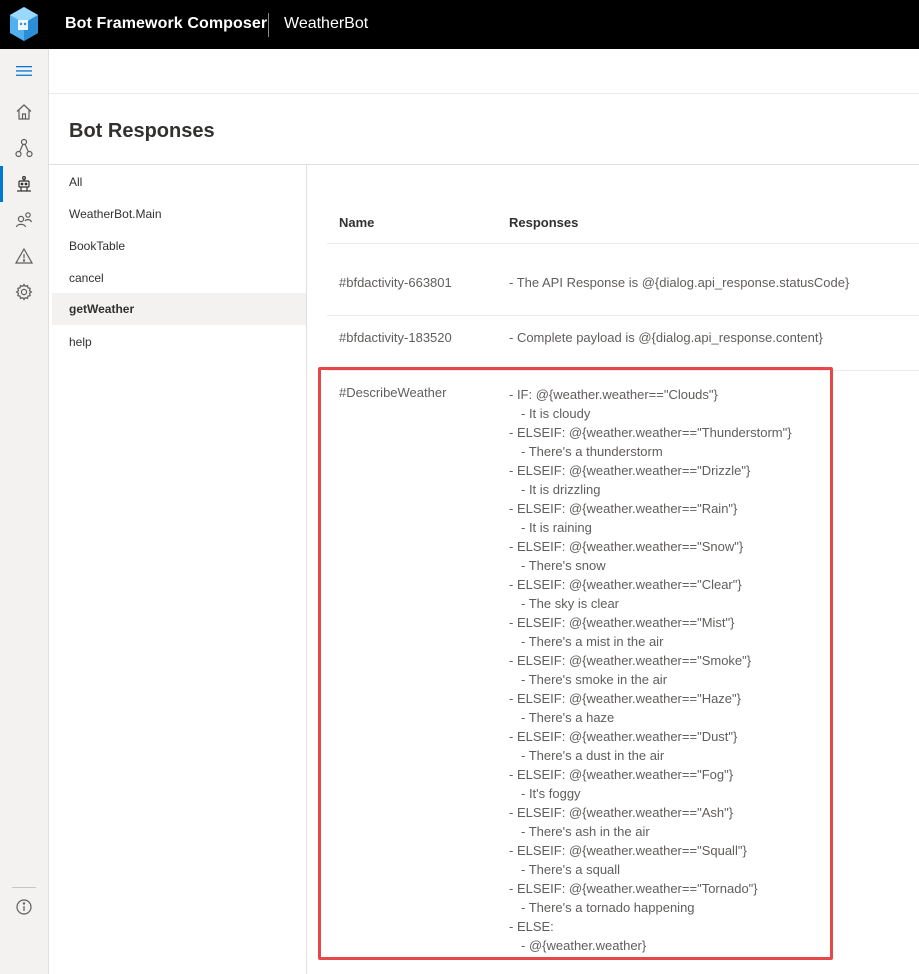  I want to click on lg-else-line: - ELSE:, so click(531, 926).